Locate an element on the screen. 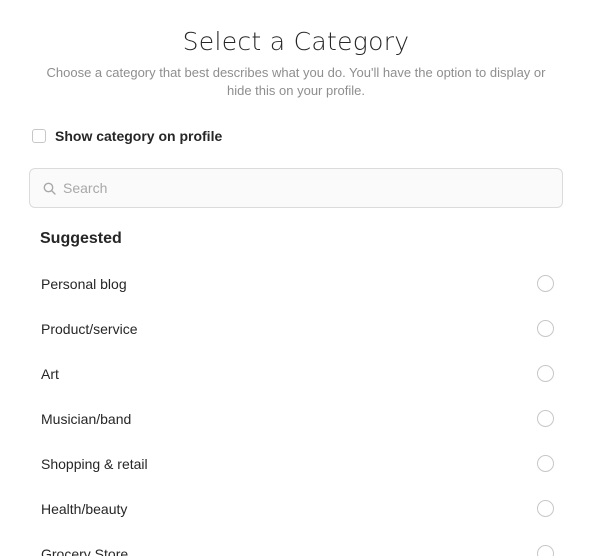 The height and width of the screenshot is (556, 592). category-label: Art is located at coordinates (50, 373).